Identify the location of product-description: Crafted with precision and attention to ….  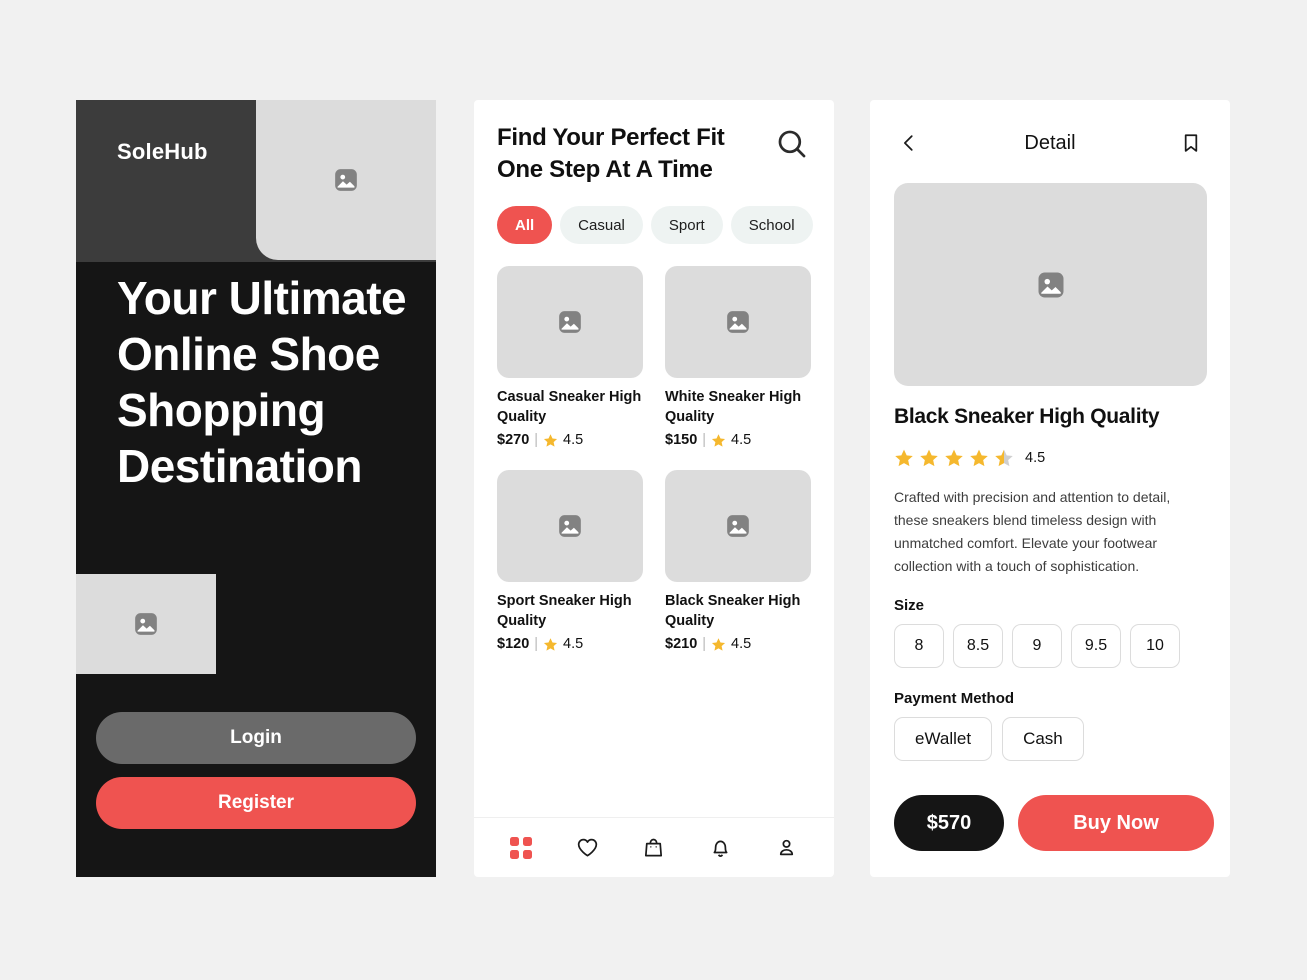
(1032, 531).